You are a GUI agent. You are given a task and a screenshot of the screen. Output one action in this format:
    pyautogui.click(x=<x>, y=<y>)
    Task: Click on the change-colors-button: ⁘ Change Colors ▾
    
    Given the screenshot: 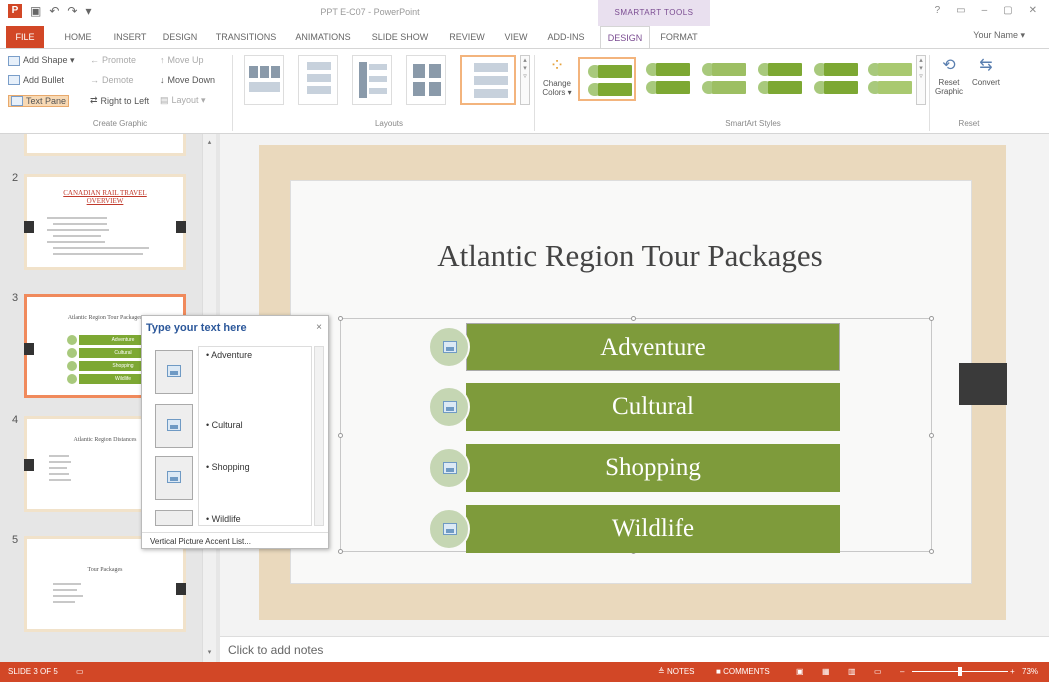 What is the action you would take?
    pyautogui.click(x=557, y=83)
    